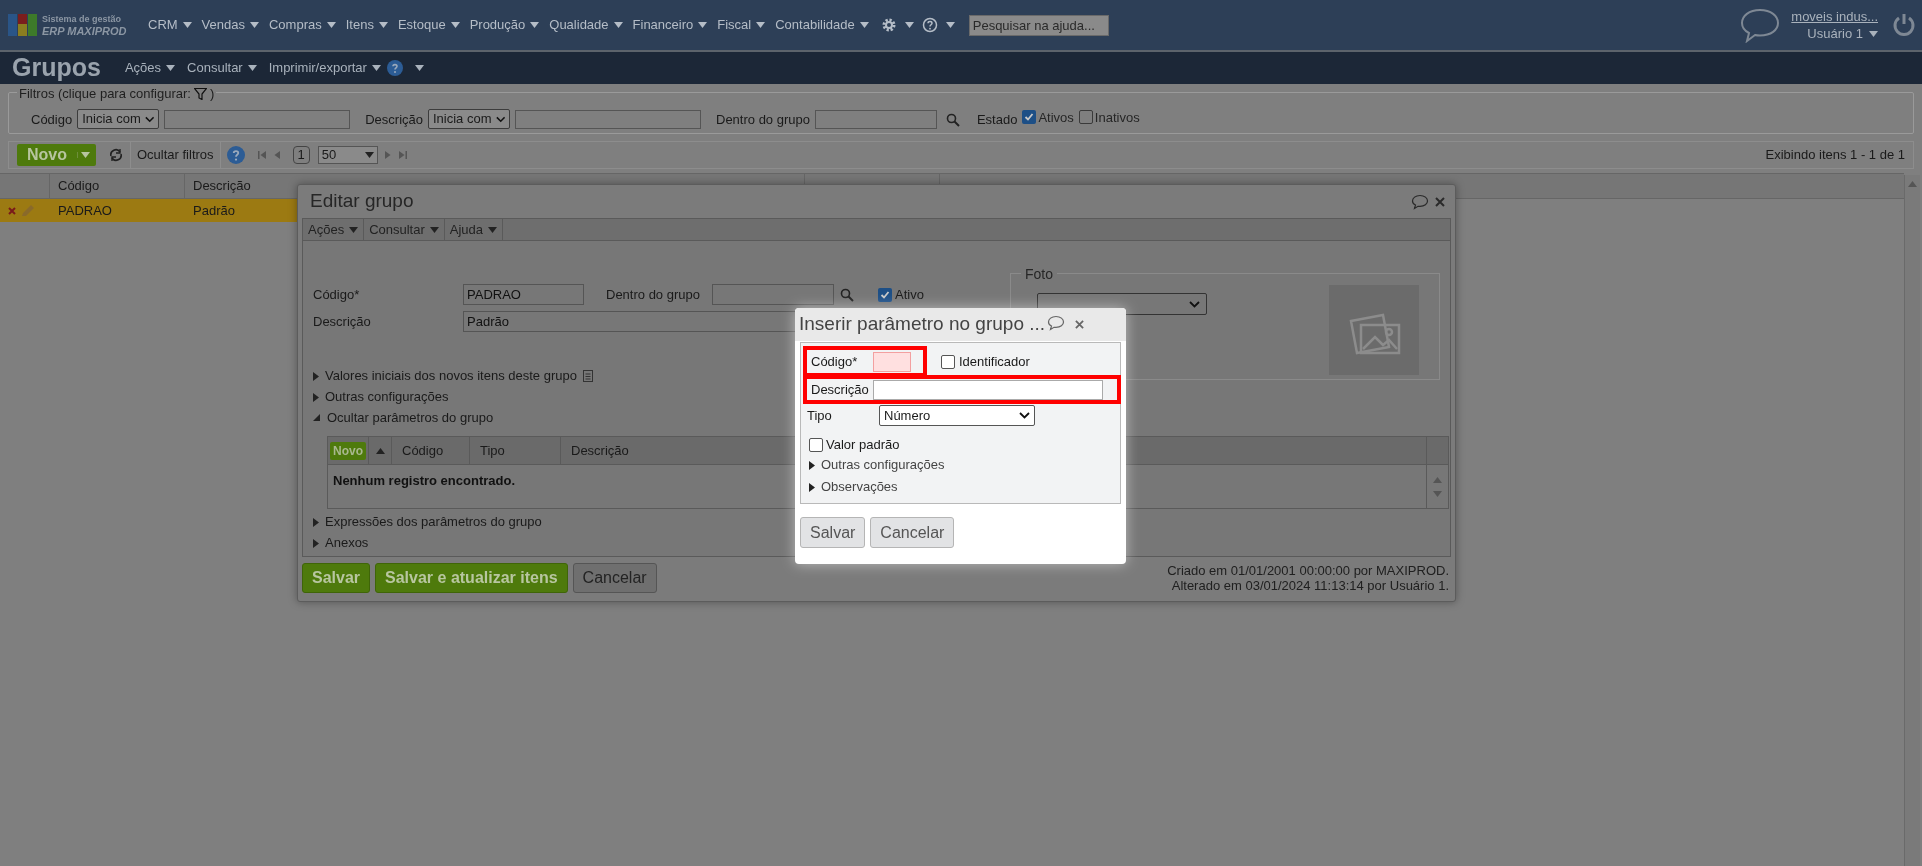  I want to click on table-row: PADRAO Padrão, so click(150, 210).